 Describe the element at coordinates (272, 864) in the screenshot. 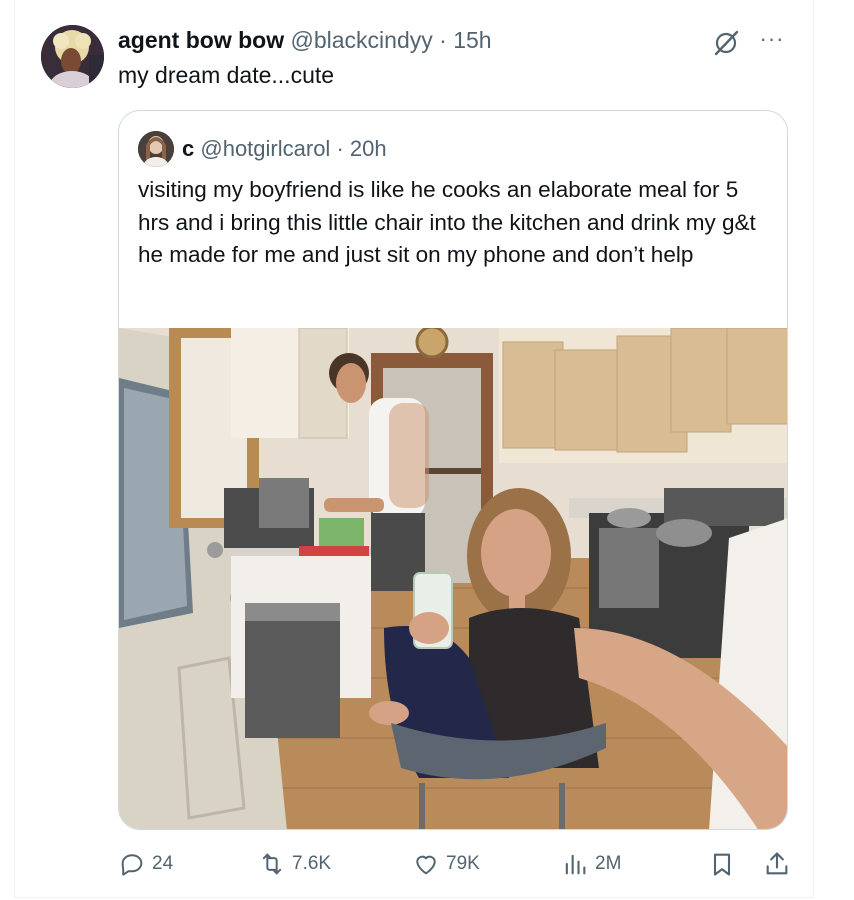

I see `repost-icon` at that location.